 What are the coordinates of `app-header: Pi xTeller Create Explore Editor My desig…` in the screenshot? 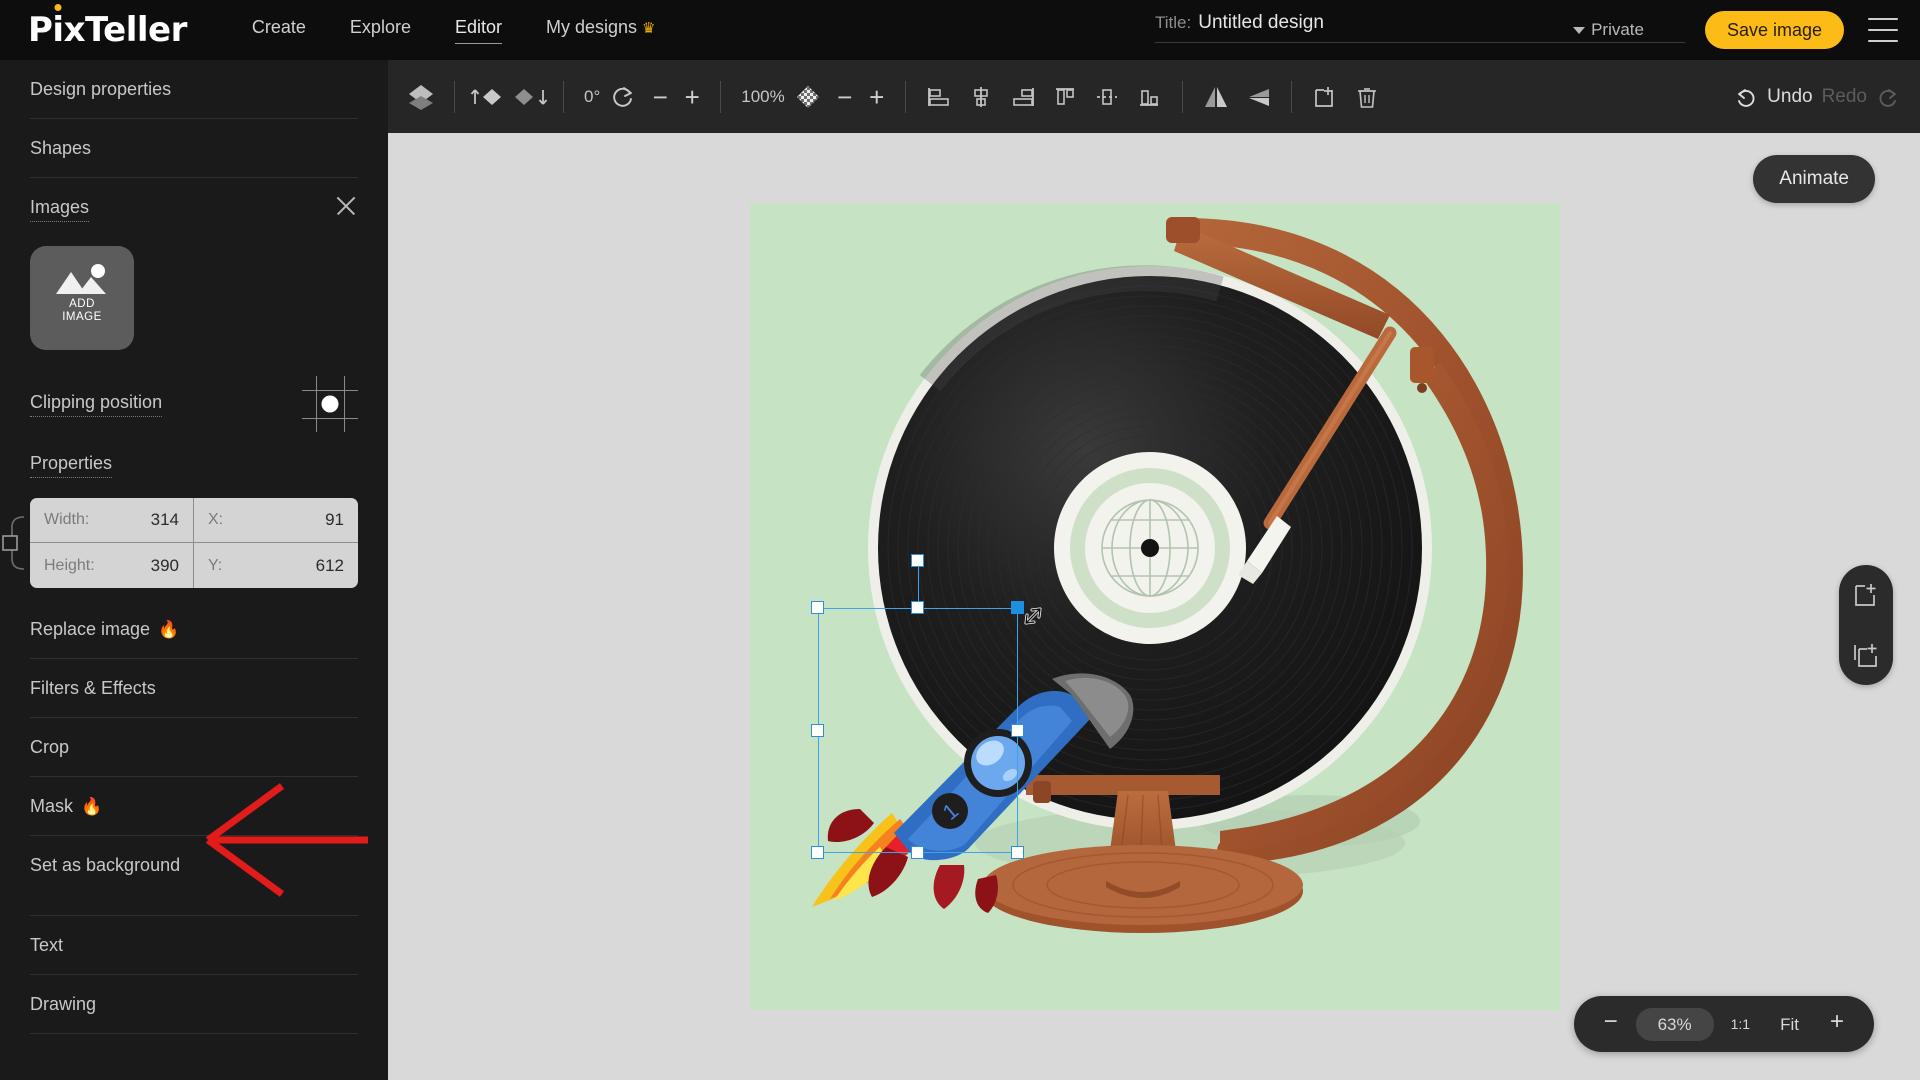 It's located at (960, 30).